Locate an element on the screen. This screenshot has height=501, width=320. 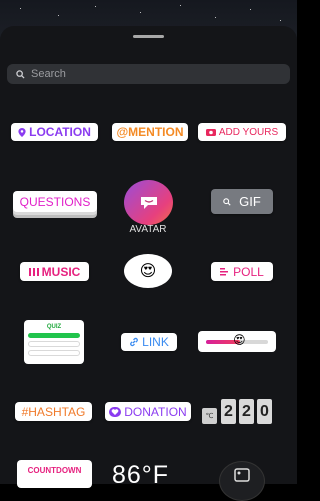
donation-sticker: DONATION is located at coordinates (148, 411).